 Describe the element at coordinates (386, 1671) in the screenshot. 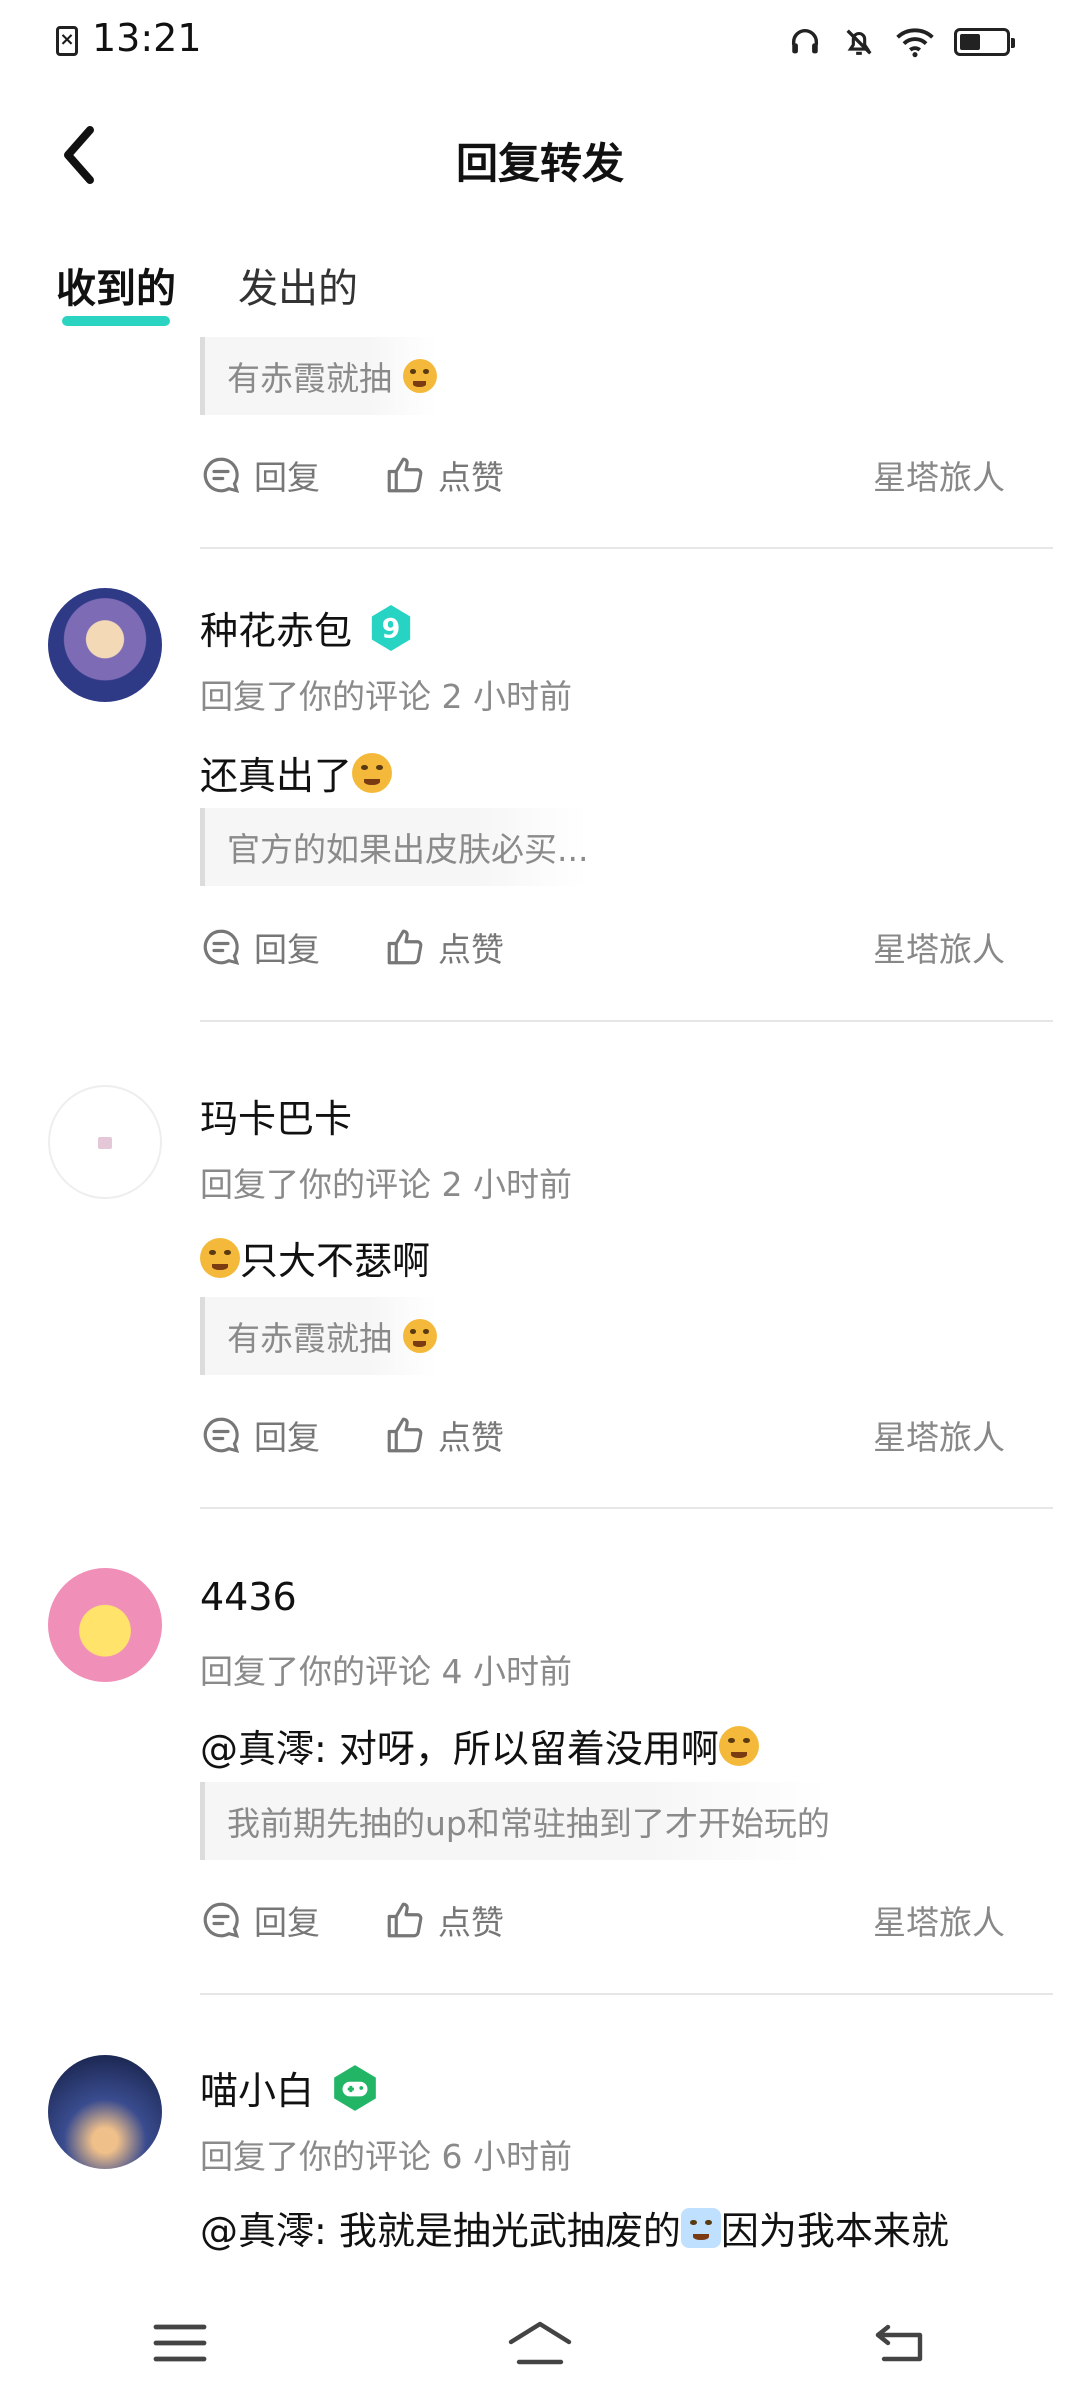

I see `reply-meta: 回复了你的评论 4 小时前` at that location.